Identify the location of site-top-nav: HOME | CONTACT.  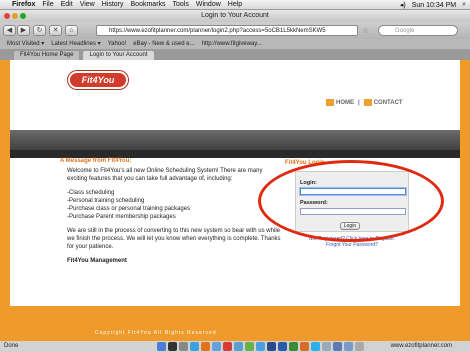
(364, 102).